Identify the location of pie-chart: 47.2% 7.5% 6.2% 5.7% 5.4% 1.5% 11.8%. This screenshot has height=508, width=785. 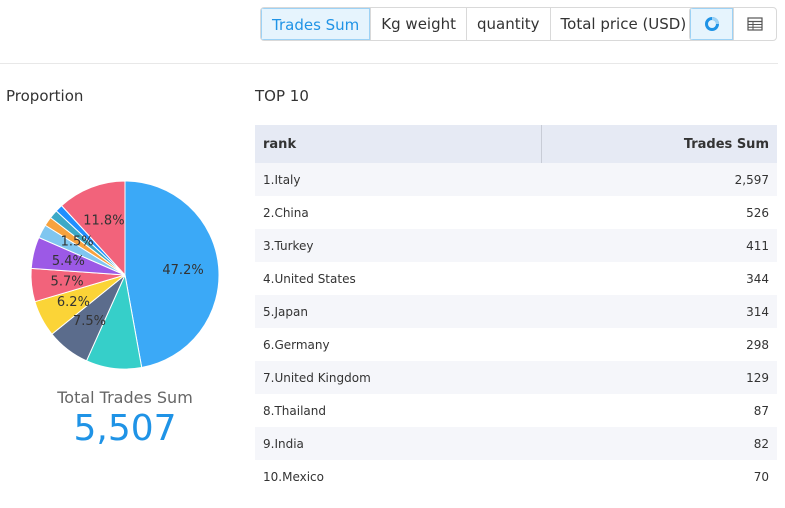
(125, 275).